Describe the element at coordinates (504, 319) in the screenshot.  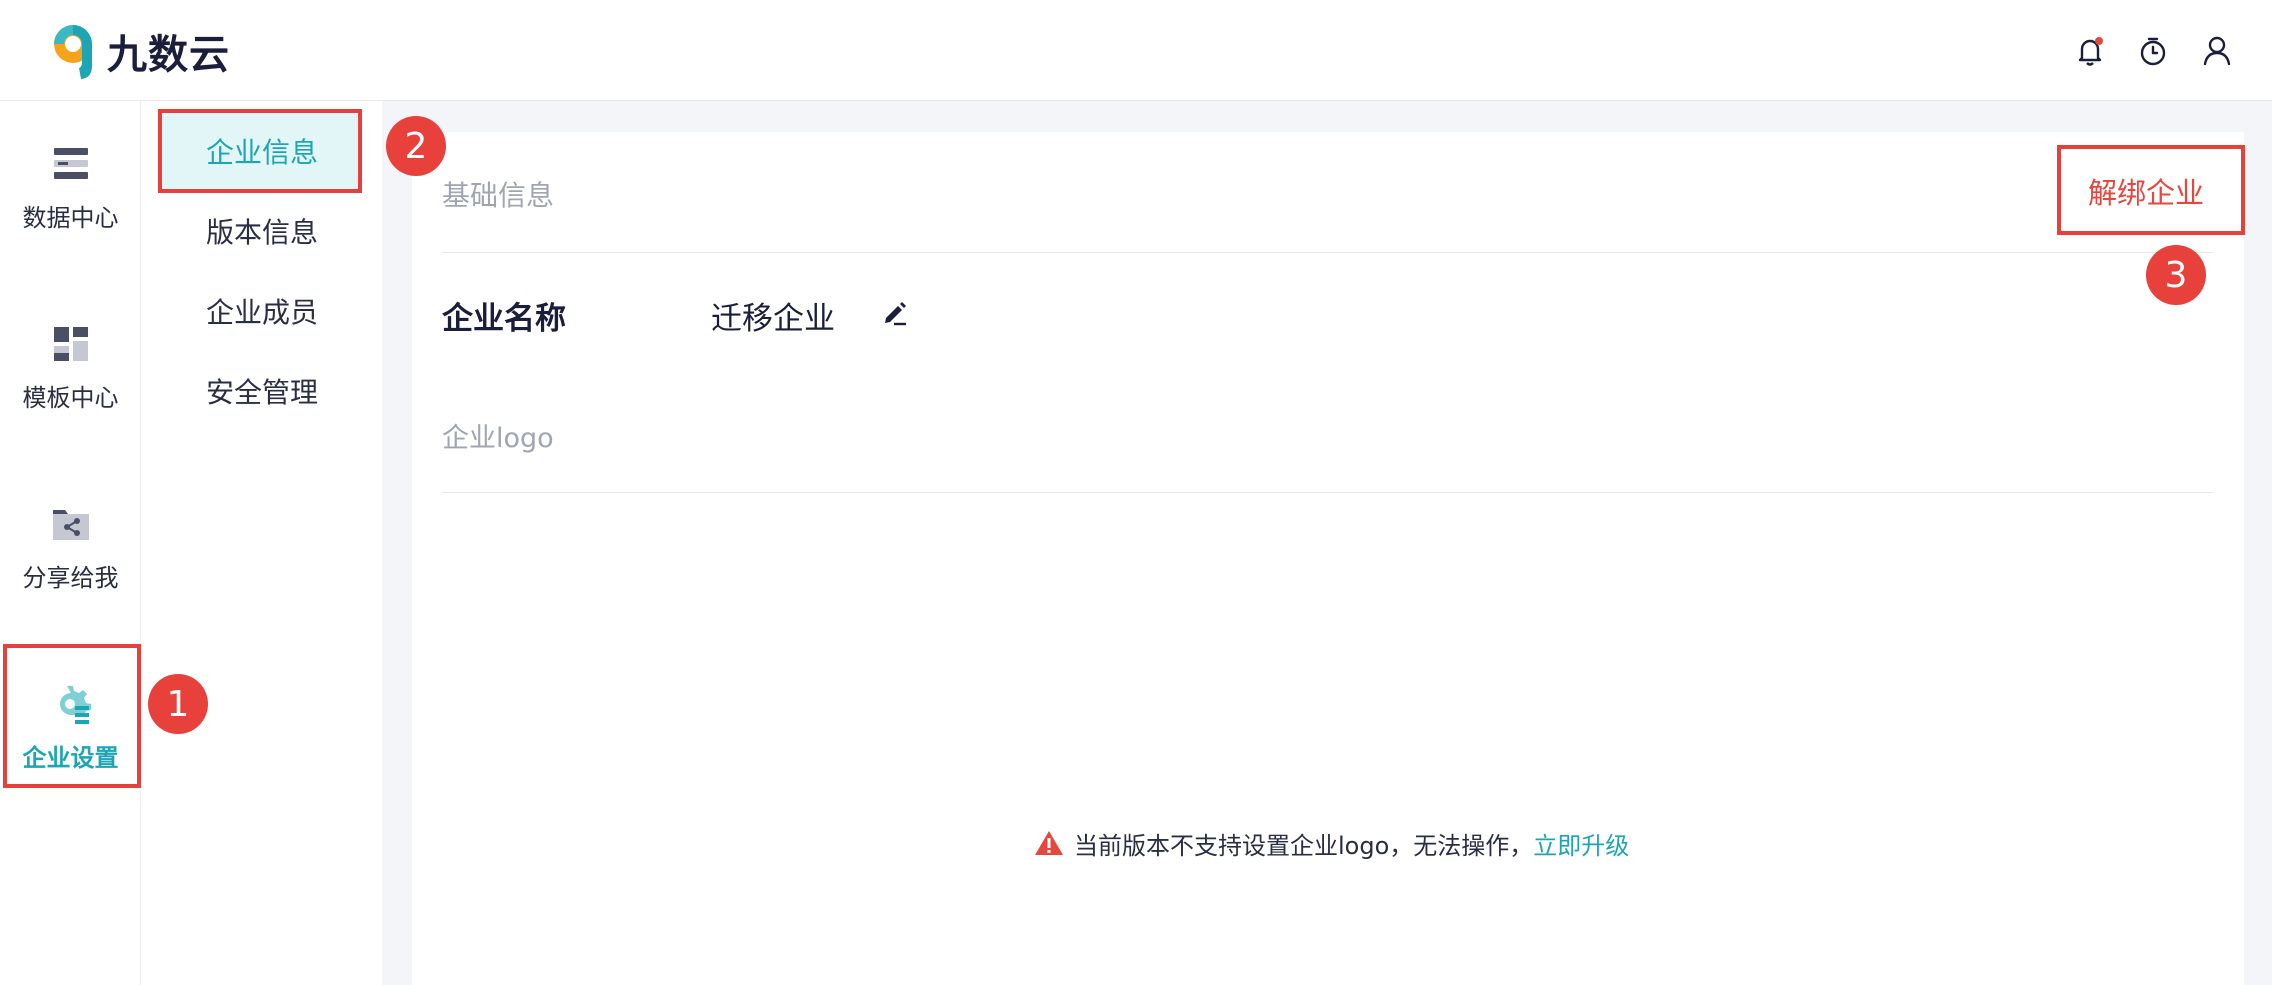
I see `enterprise-name-label: 企业名称` at that location.